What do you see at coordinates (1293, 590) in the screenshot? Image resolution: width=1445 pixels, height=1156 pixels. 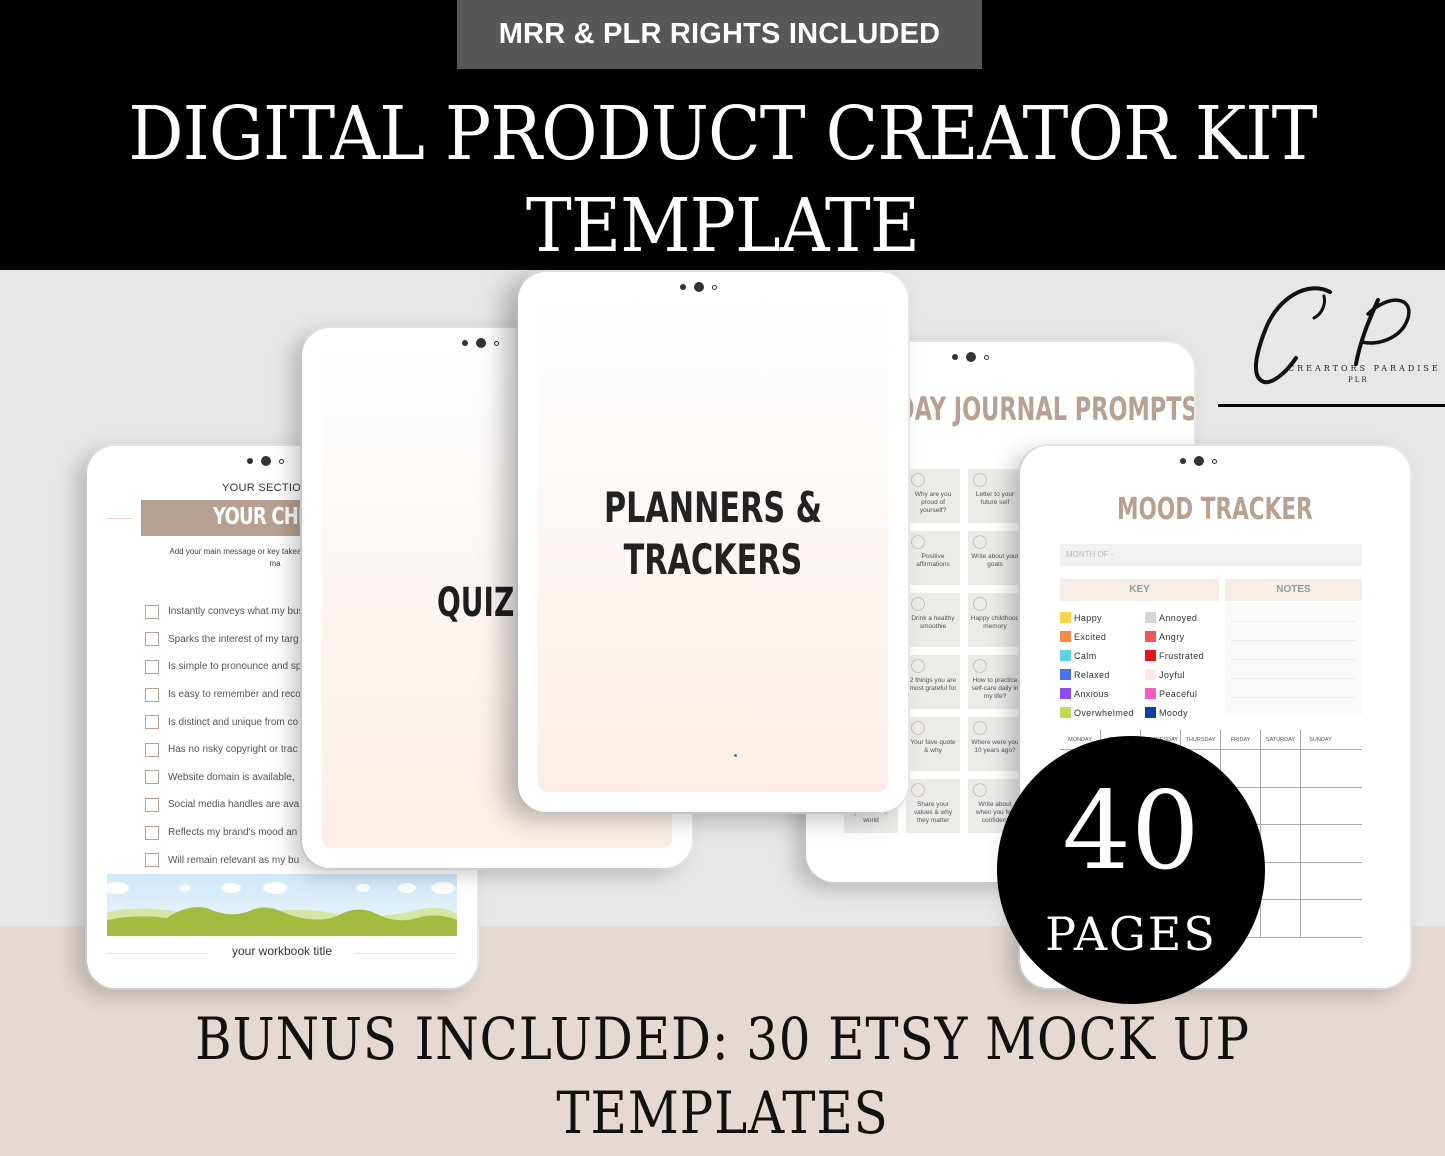 I see `notes-header: NOTES` at bounding box center [1293, 590].